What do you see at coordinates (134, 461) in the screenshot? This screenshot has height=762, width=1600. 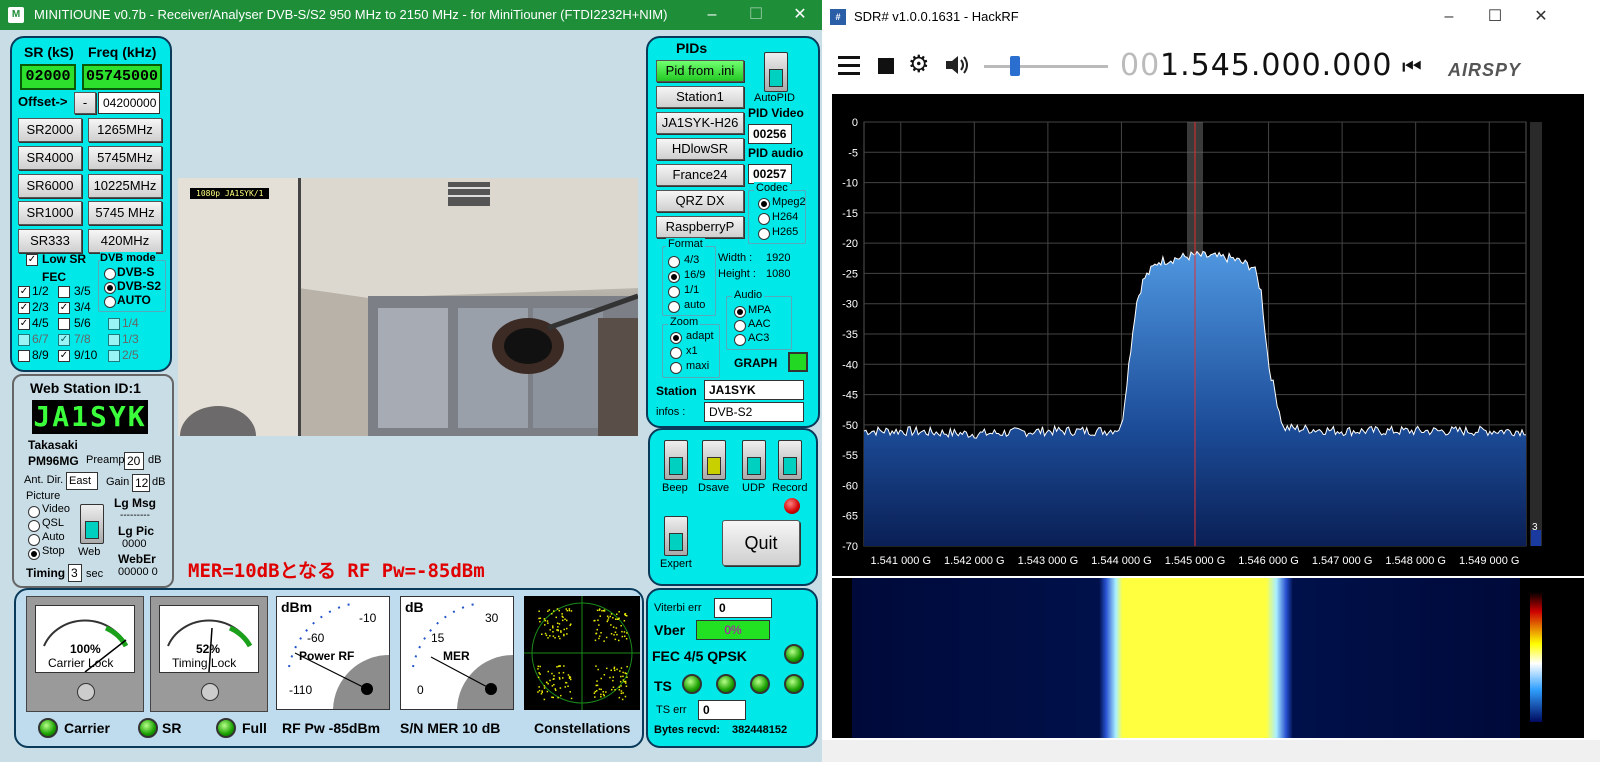 I see `preamp-input: 20` at bounding box center [134, 461].